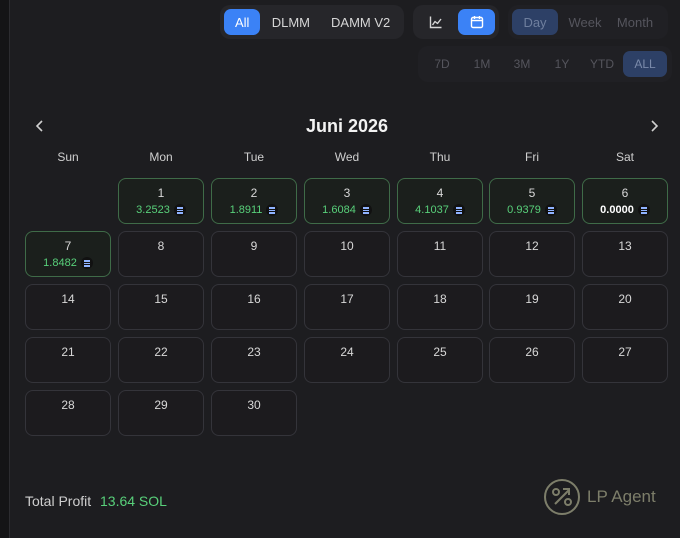  Describe the element at coordinates (532, 254) in the screenshot. I see `calendar-day-cell: 12` at that location.